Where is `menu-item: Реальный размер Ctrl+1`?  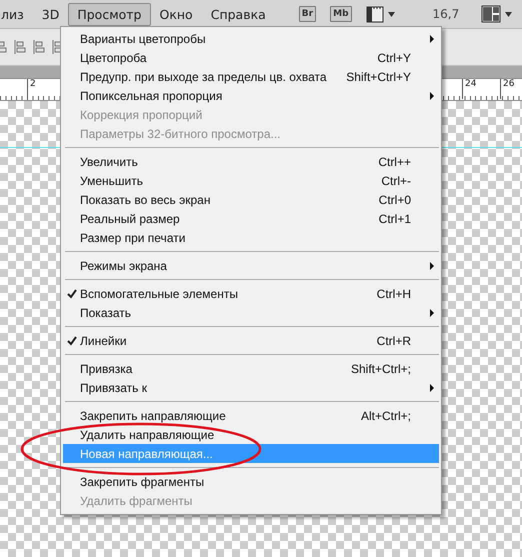
menu-item: Реальный размер Ctrl+1 is located at coordinates (251, 218).